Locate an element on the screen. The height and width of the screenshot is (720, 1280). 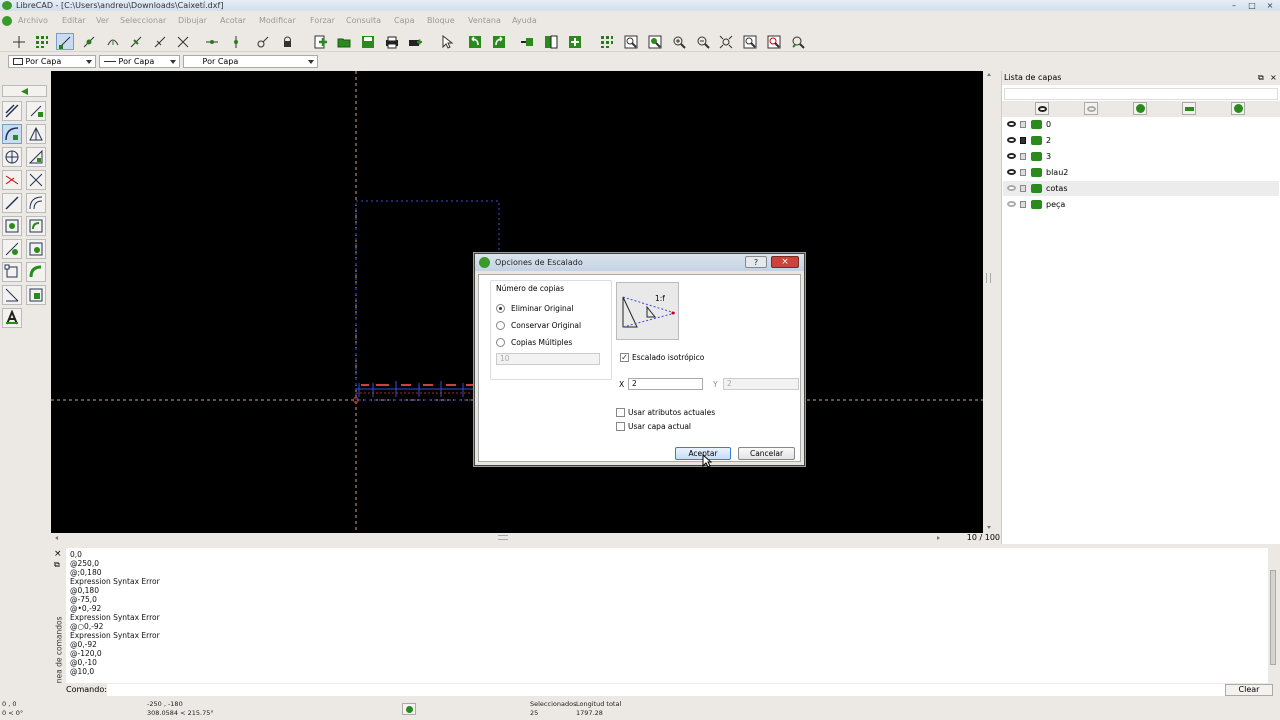
layer-row: 3 is located at coordinates (1141, 156).